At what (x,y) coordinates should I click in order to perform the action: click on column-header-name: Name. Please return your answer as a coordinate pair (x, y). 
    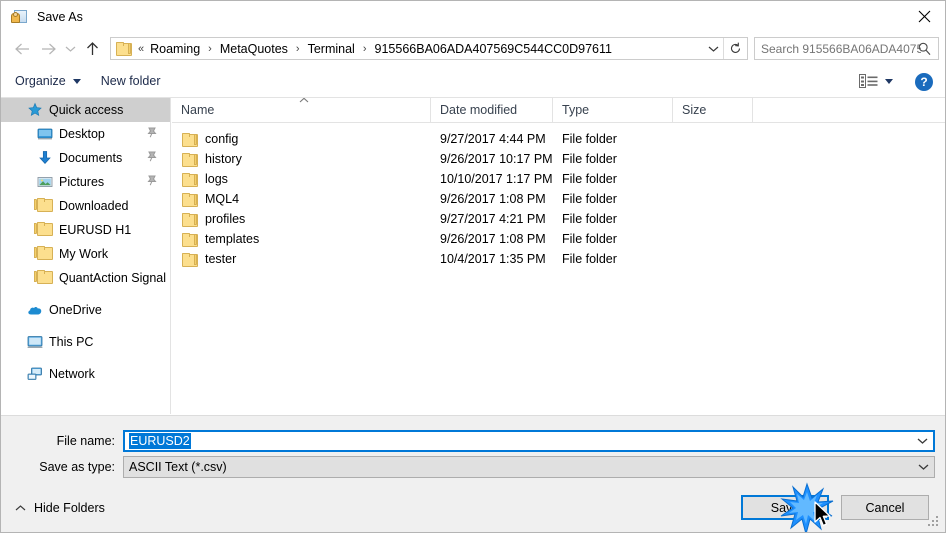
    Looking at the image, I should click on (301, 110).